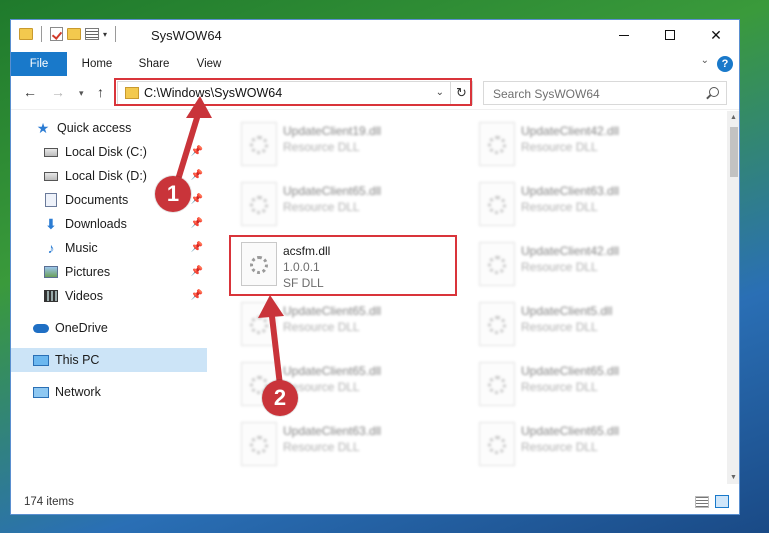 Image resolution: width=769 pixels, height=533 pixels. Describe the element at coordinates (100, 92) in the screenshot. I see `up-arrow-icon: ↑` at that location.